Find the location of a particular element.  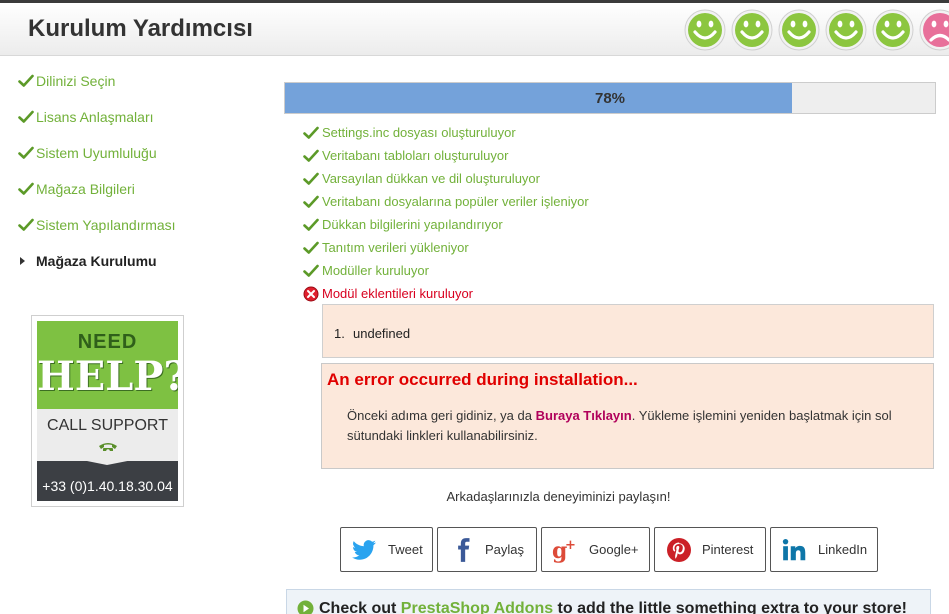

share-title: Arkadaşlarınızla deneyiminizi paylaşın! is located at coordinates (558, 496).